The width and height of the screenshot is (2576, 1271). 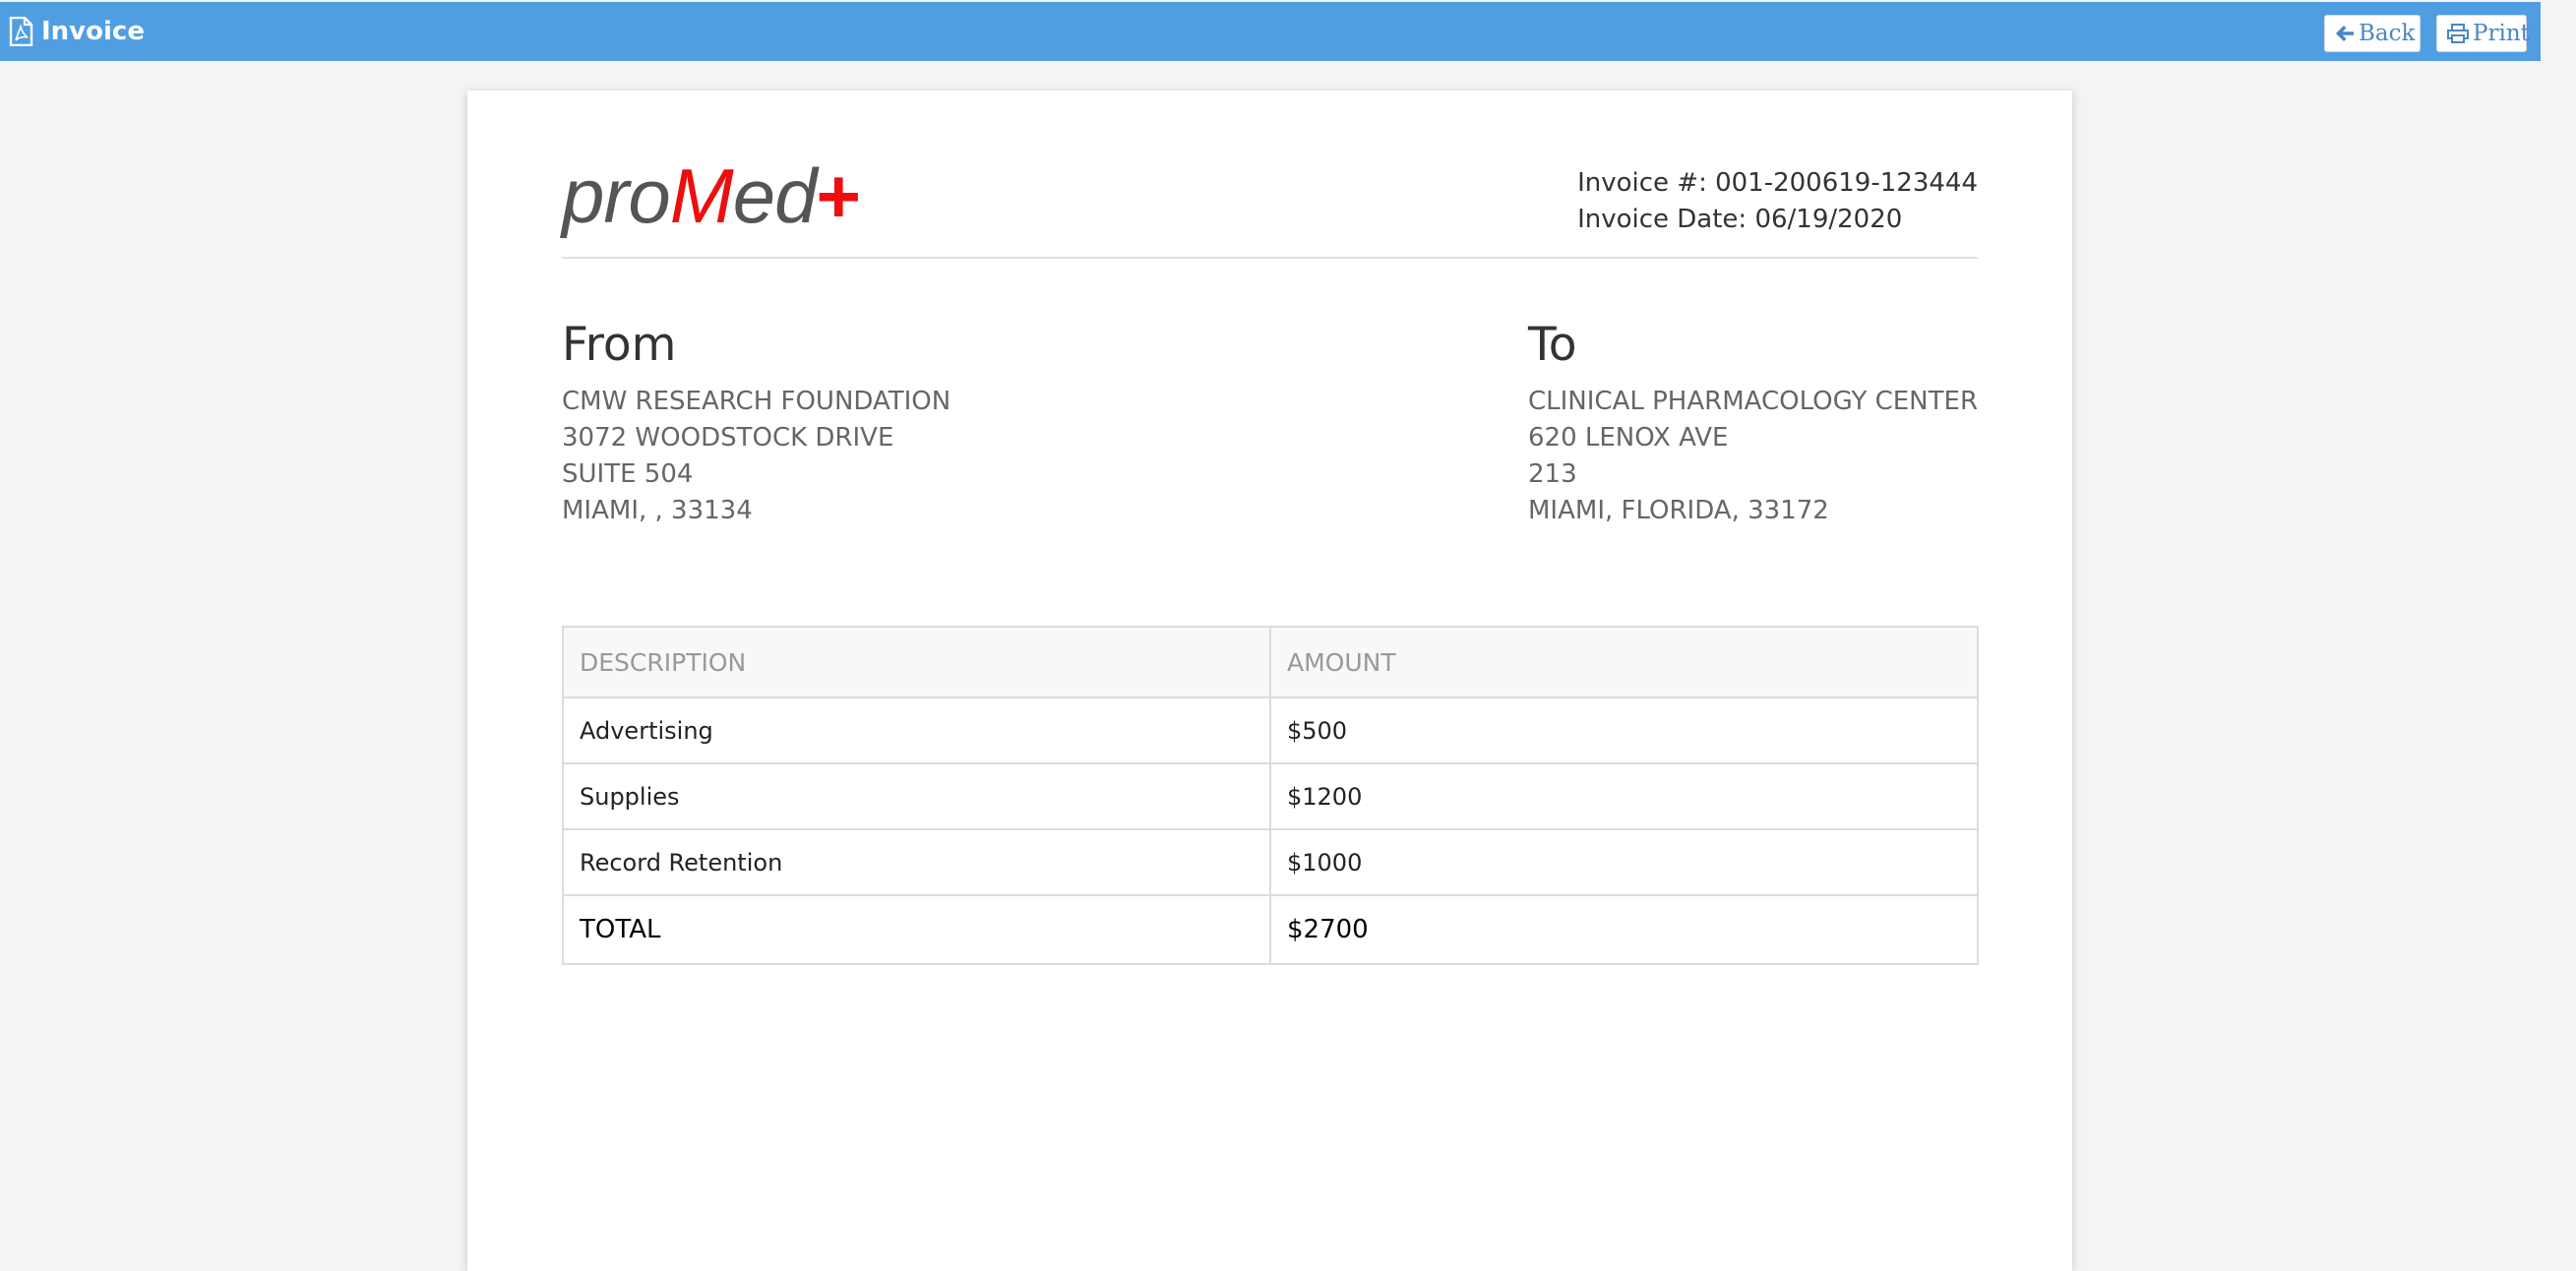 I want to click on to-line: 213, so click(x=1552, y=474).